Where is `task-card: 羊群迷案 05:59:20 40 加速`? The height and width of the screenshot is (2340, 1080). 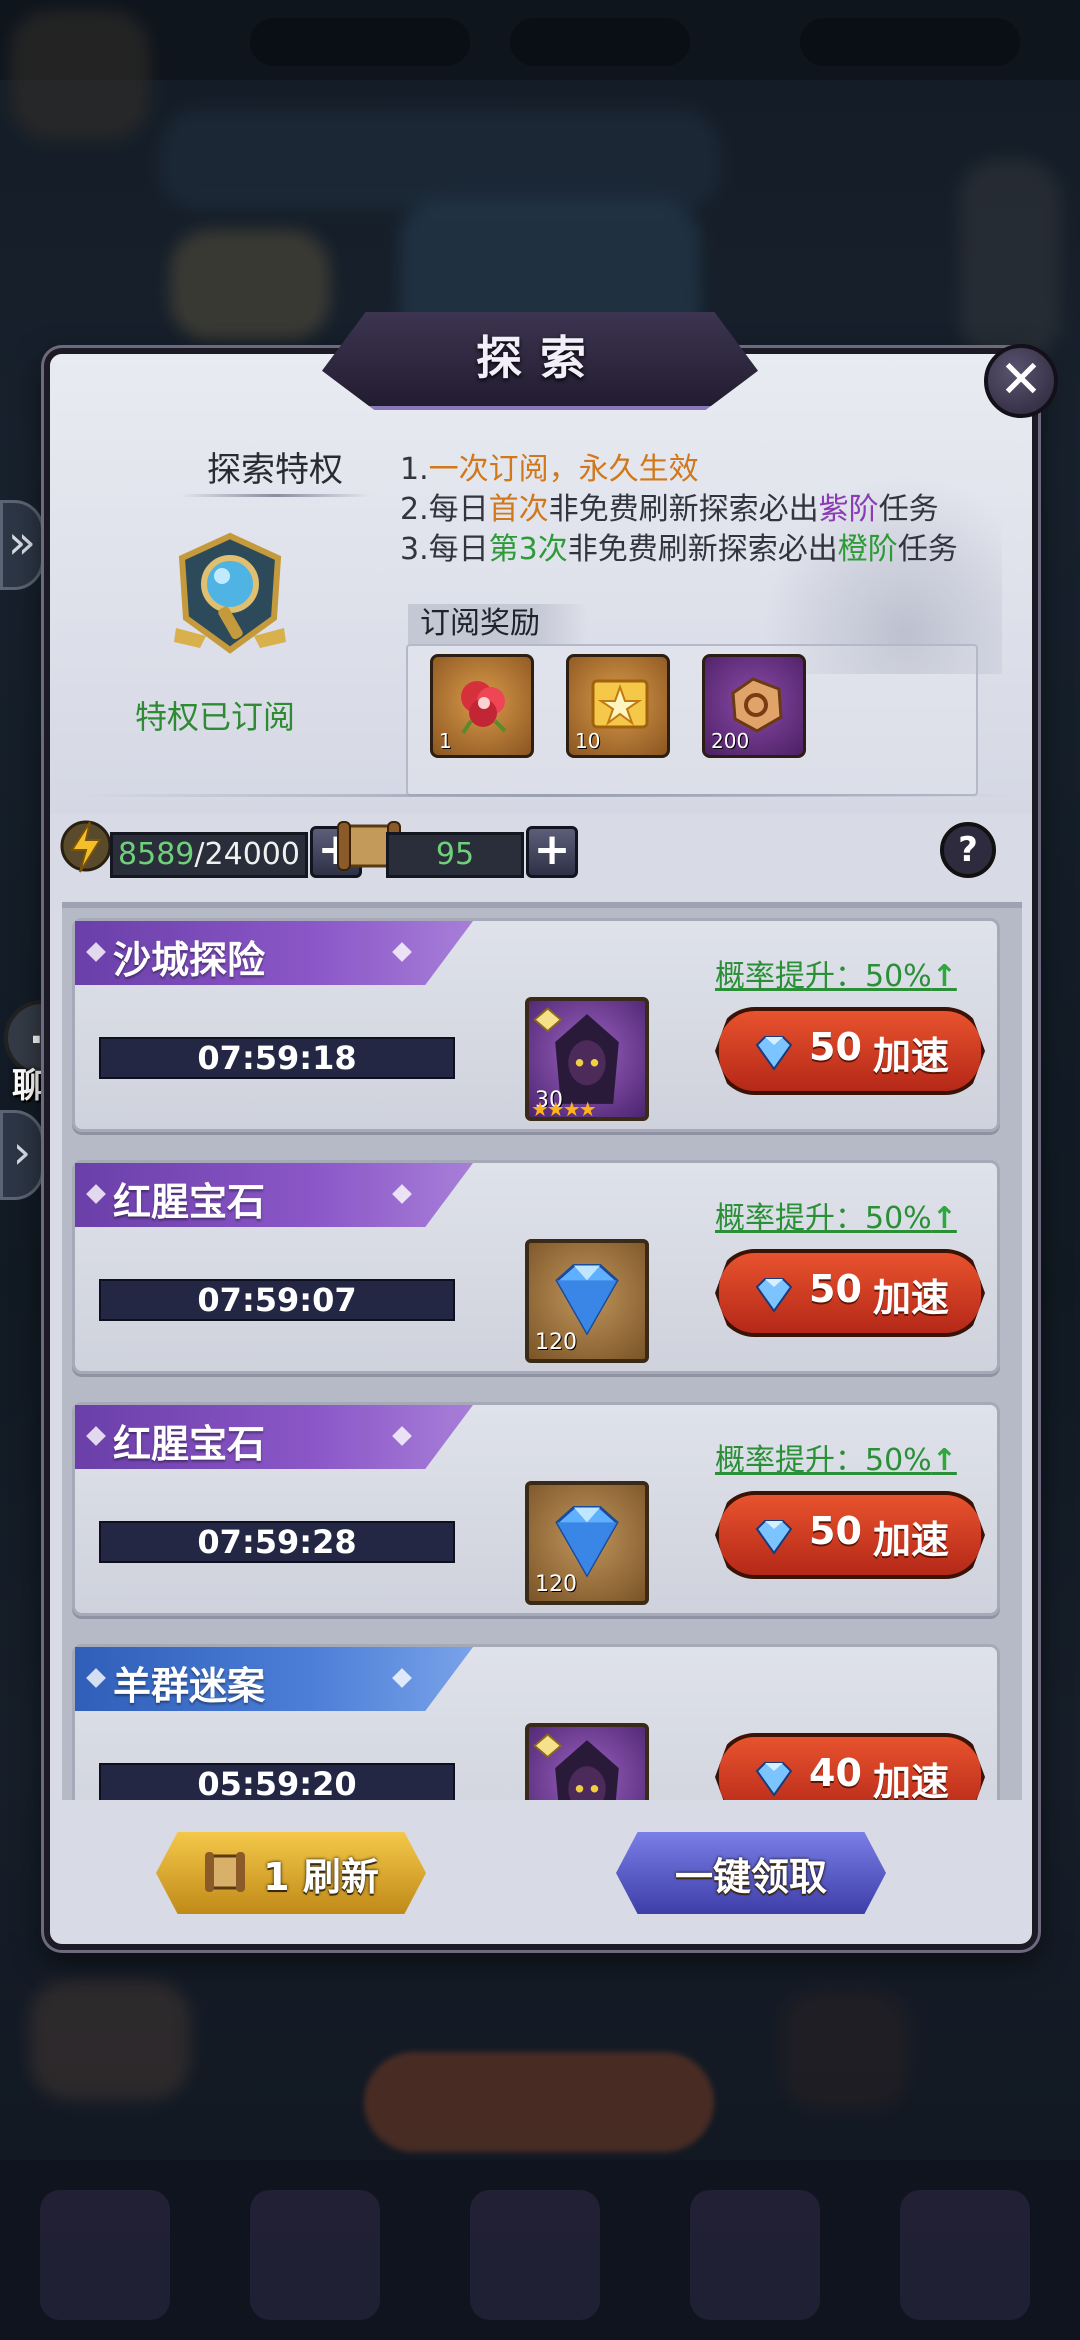 task-card: 羊群迷案 05:59:20 40 加速 is located at coordinates (536, 1722).